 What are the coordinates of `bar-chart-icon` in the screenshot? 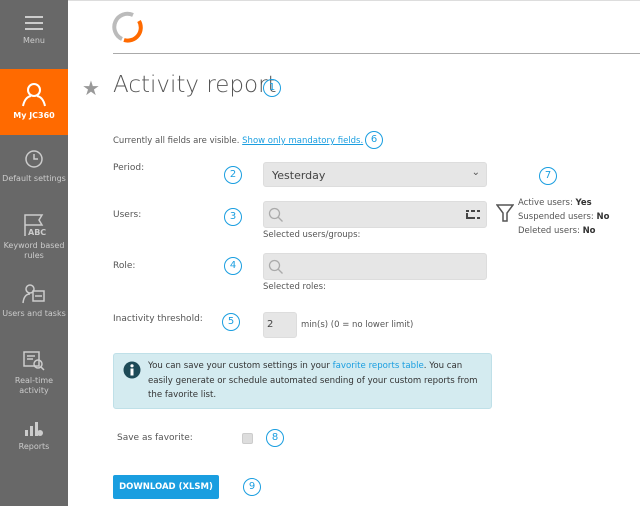 It's located at (34, 429).